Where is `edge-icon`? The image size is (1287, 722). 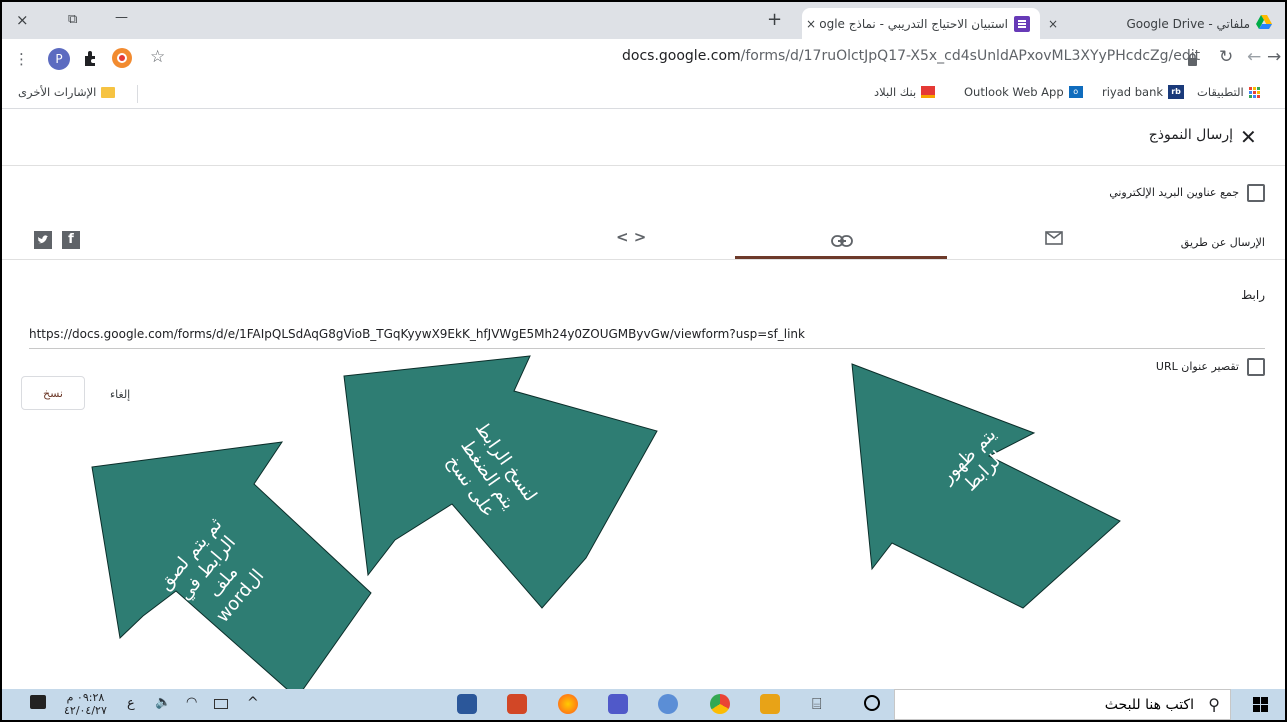 edge-icon is located at coordinates (668, 704).